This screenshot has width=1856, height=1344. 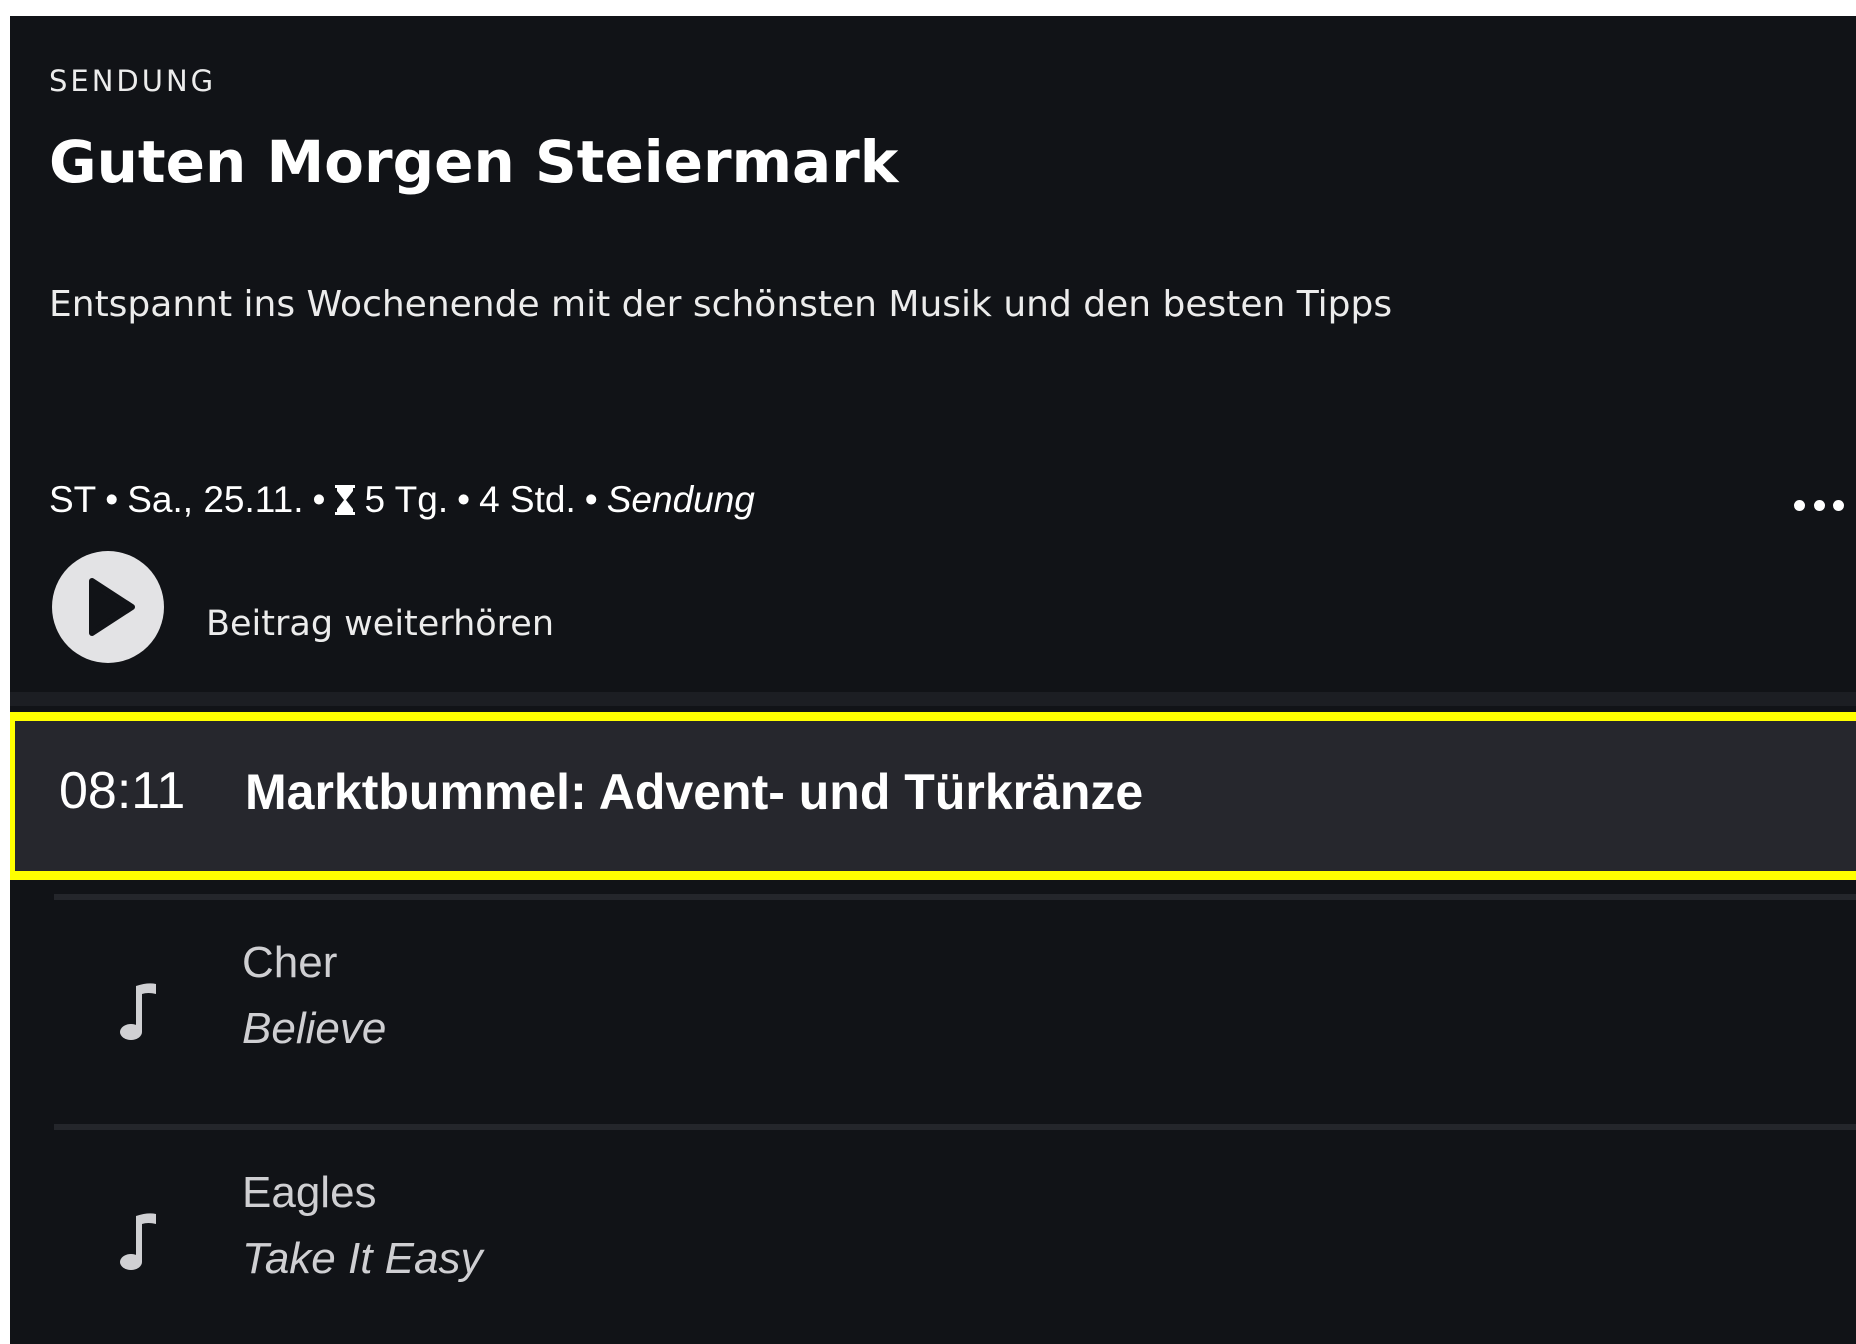 I want to click on song-title: Believe, so click(x=314, y=1028).